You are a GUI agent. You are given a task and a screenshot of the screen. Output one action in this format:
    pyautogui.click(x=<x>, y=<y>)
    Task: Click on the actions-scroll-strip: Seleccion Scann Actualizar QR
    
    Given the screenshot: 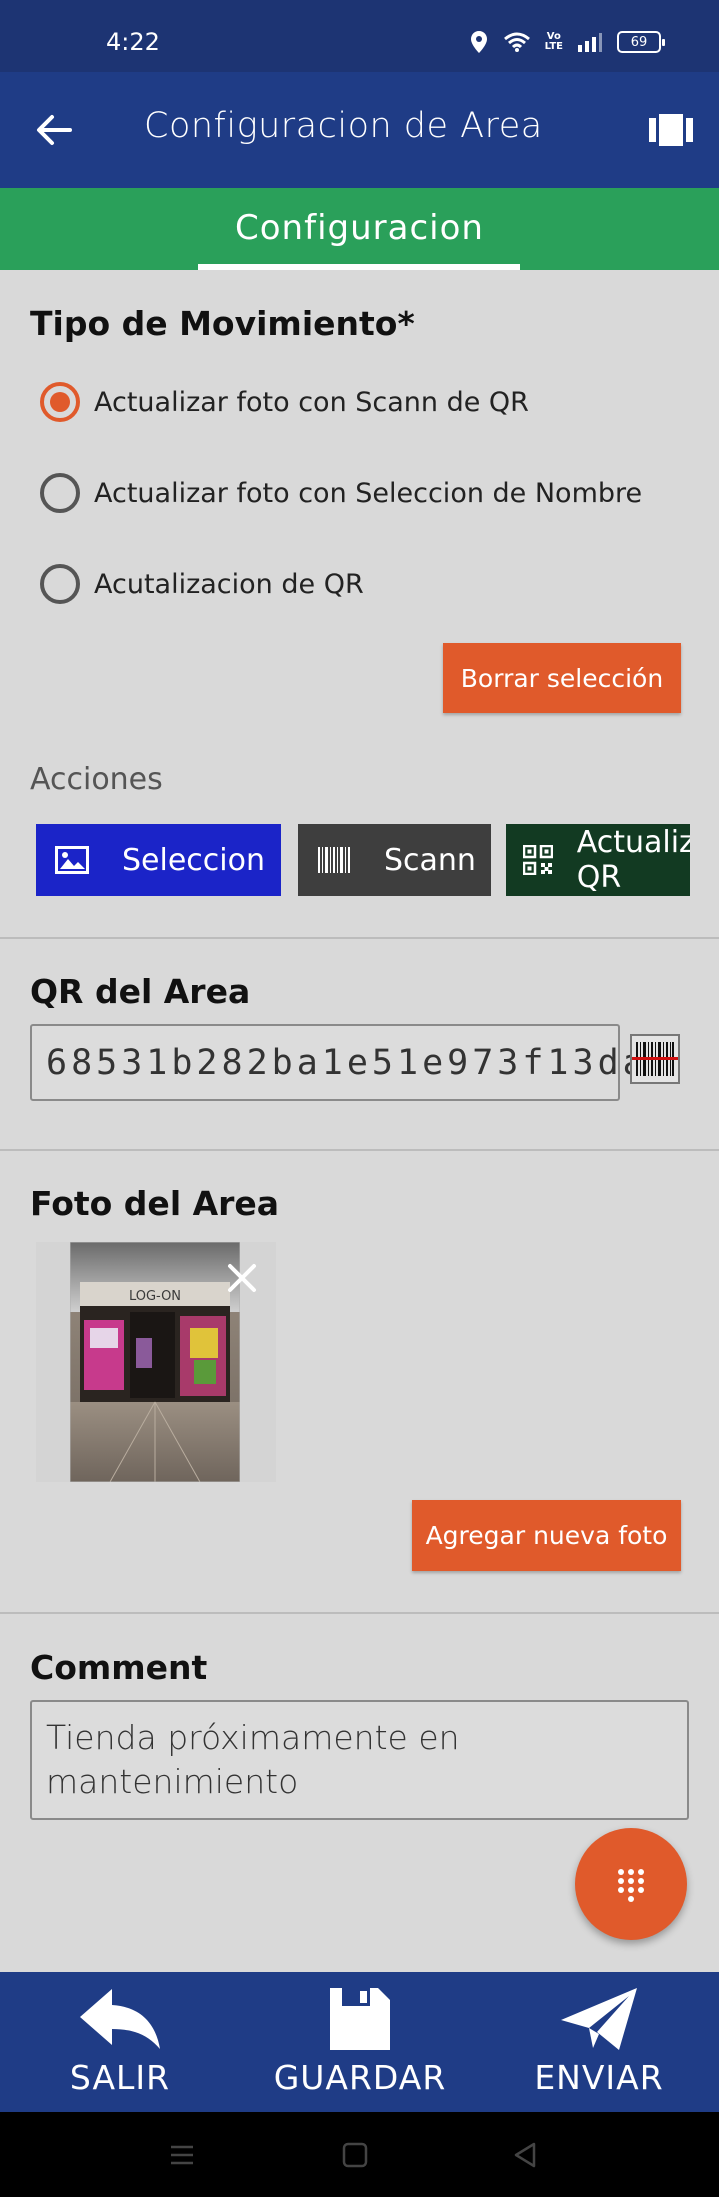 What is the action you would take?
    pyautogui.click(x=363, y=860)
    